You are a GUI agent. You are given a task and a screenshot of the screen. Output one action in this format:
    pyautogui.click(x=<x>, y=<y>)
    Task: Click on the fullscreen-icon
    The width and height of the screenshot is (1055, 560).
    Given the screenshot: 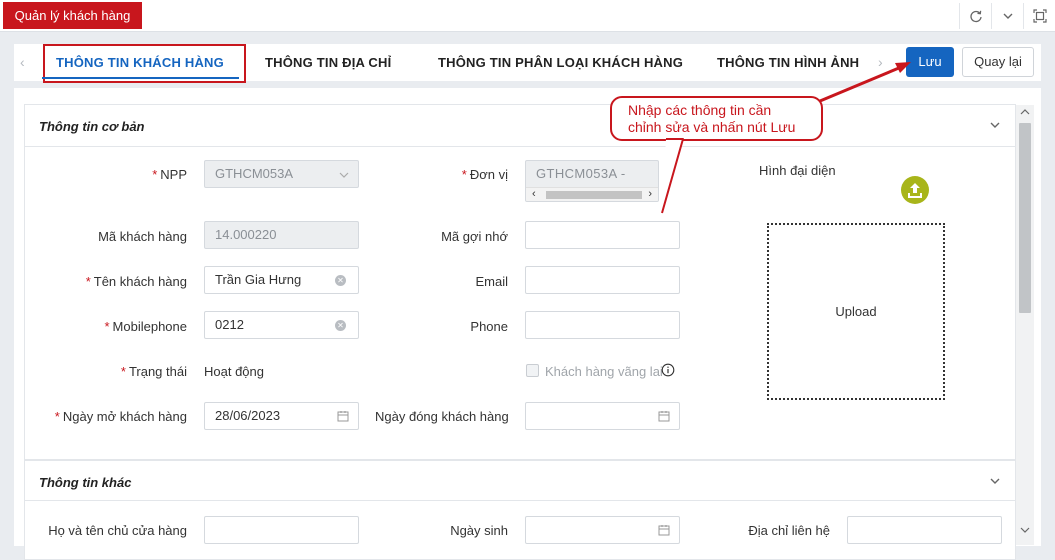 What is the action you would take?
    pyautogui.click(x=1039, y=16)
    